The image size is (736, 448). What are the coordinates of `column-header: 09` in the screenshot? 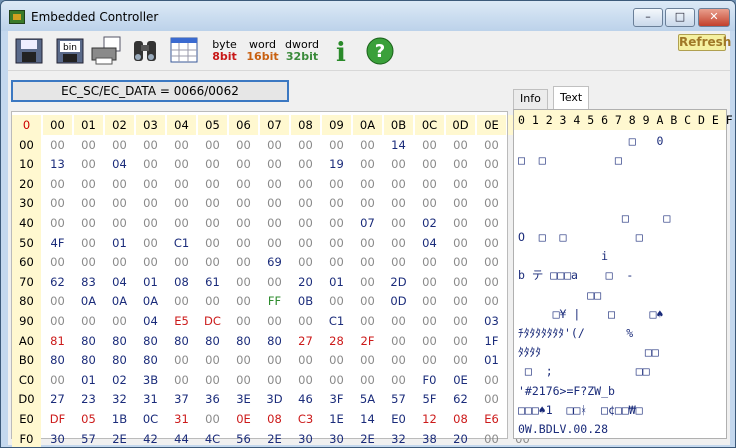 It's located at (336, 125).